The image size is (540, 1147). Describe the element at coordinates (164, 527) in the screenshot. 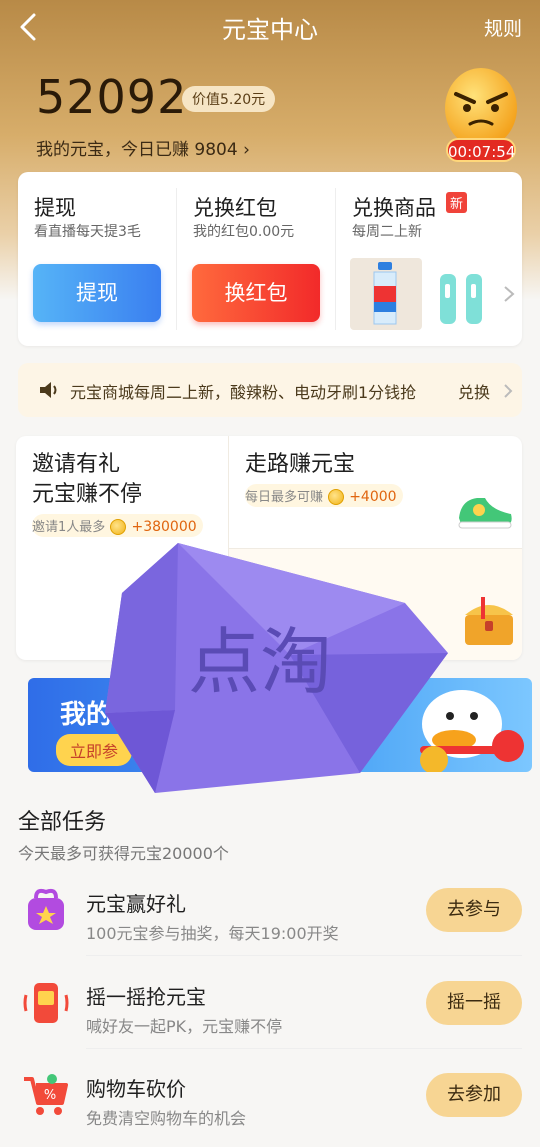

I see `invite-reward: +380000` at that location.